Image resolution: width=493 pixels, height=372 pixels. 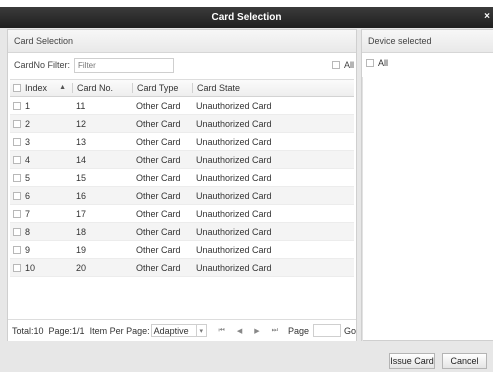 What do you see at coordinates (342, 65) in the screenshot?
I see `select-all-cards: All` at bounding box center [342, 65].